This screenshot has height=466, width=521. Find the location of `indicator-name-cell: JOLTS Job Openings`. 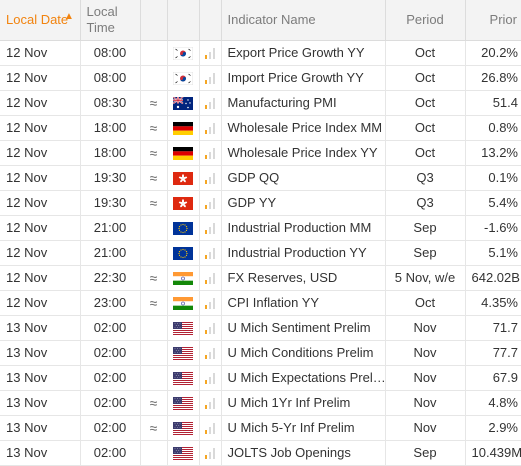

indicator-name-cell: JOLTS Job Openings is located at coordinates (303, 453).